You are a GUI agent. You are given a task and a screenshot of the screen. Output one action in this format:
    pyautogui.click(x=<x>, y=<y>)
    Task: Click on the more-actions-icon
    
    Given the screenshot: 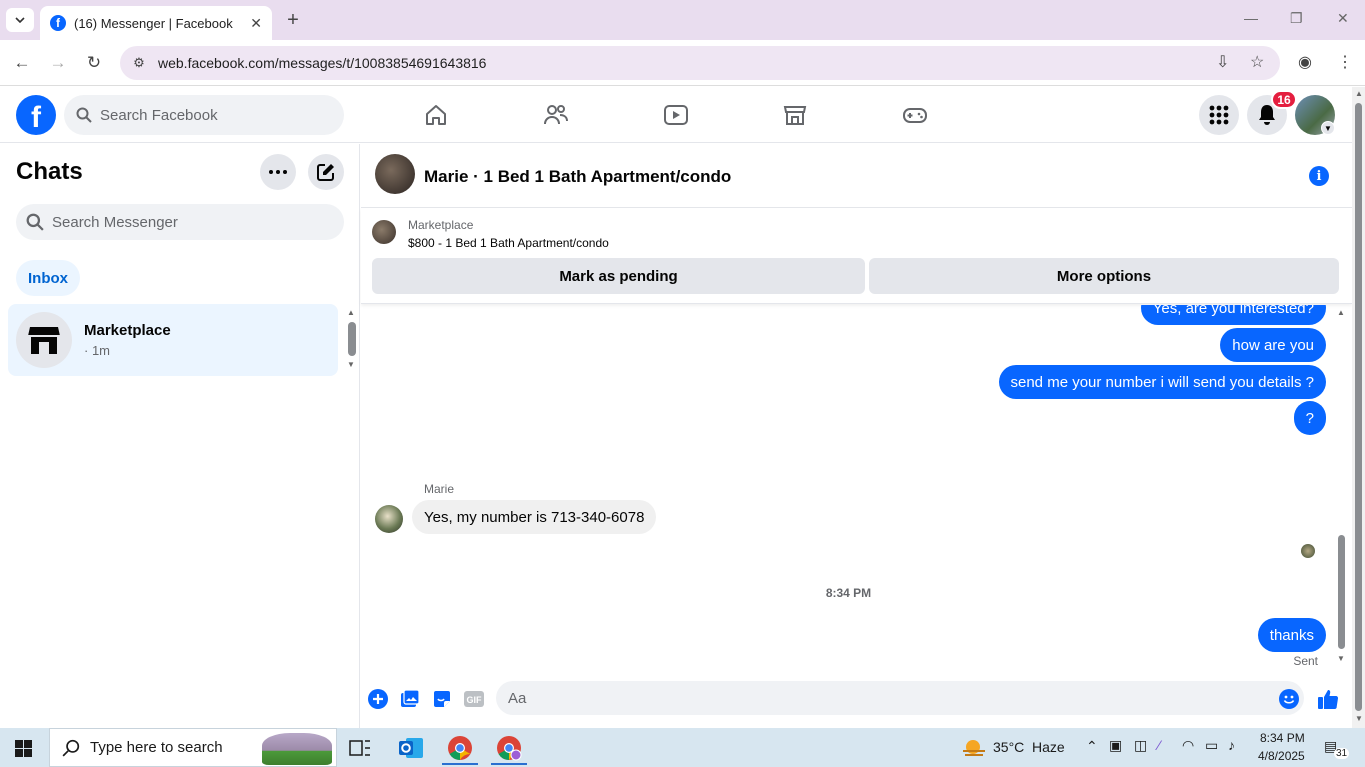 What is the action you would take?
    pyautogui.click(x=378, y=699)
    